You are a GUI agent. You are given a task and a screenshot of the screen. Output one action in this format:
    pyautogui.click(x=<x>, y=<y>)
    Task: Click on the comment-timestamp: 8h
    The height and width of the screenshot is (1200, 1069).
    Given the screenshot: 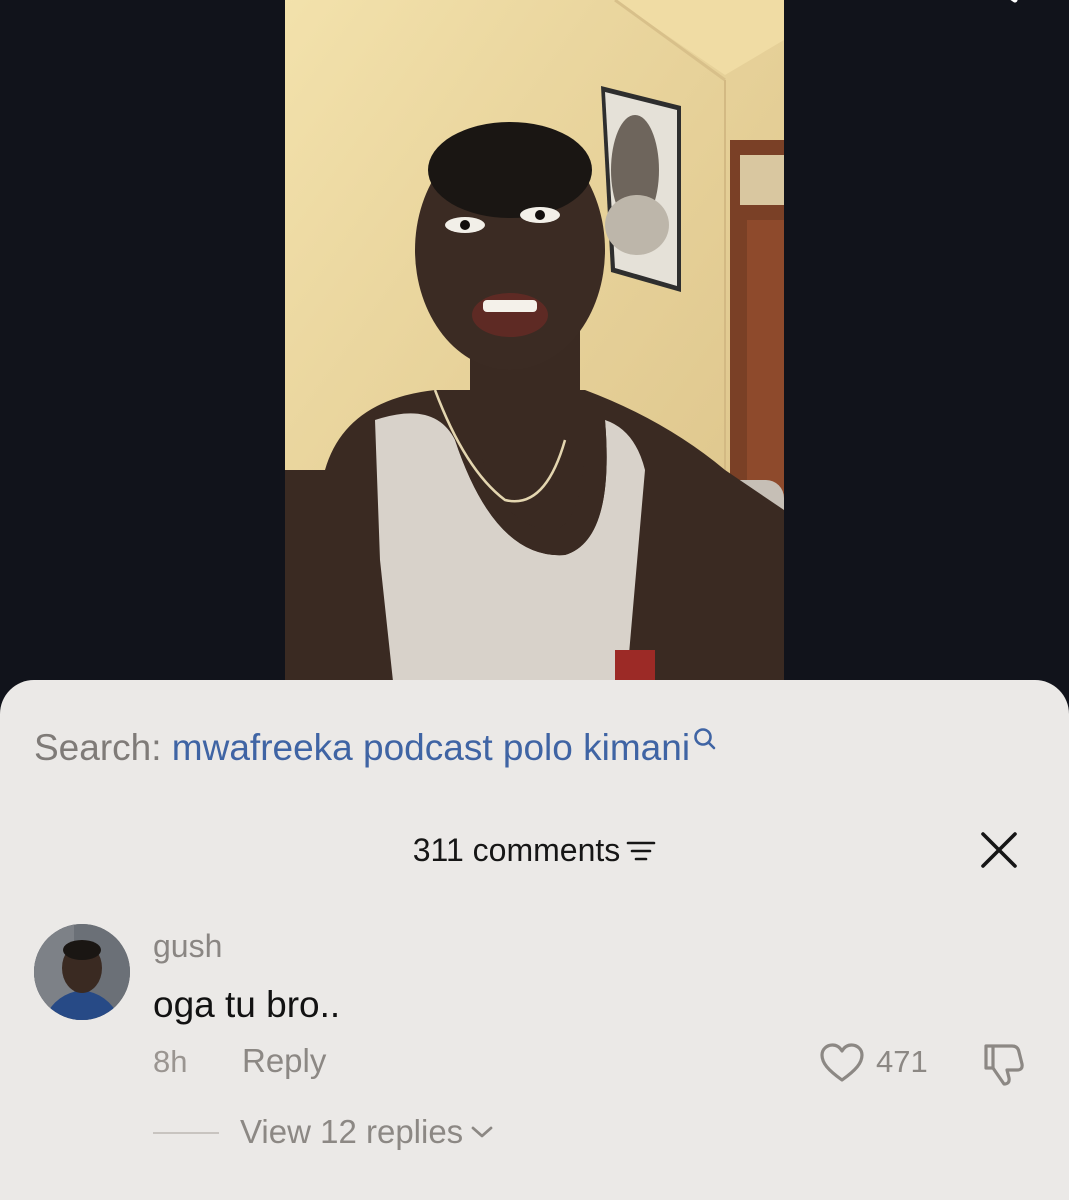 What is the action you would take?
    pyautogui.click(x=170, y=1061)
    